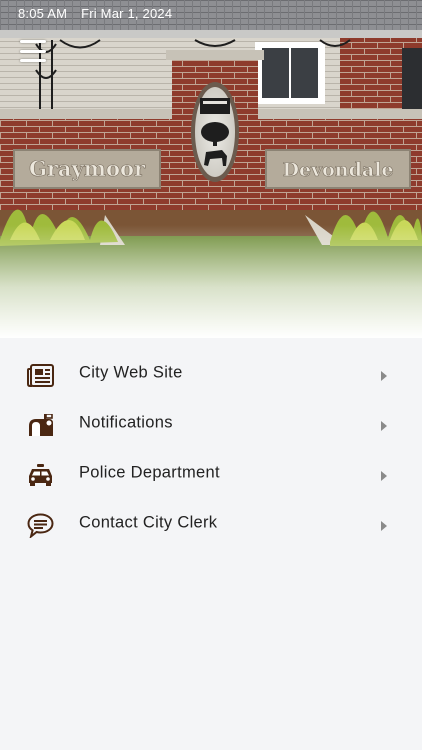 Image resolution: width=422 pixels, height=750 pixels. Describe the element at coordinates (40, 475) in the screenshot. I see `police-car-icon` at that location.